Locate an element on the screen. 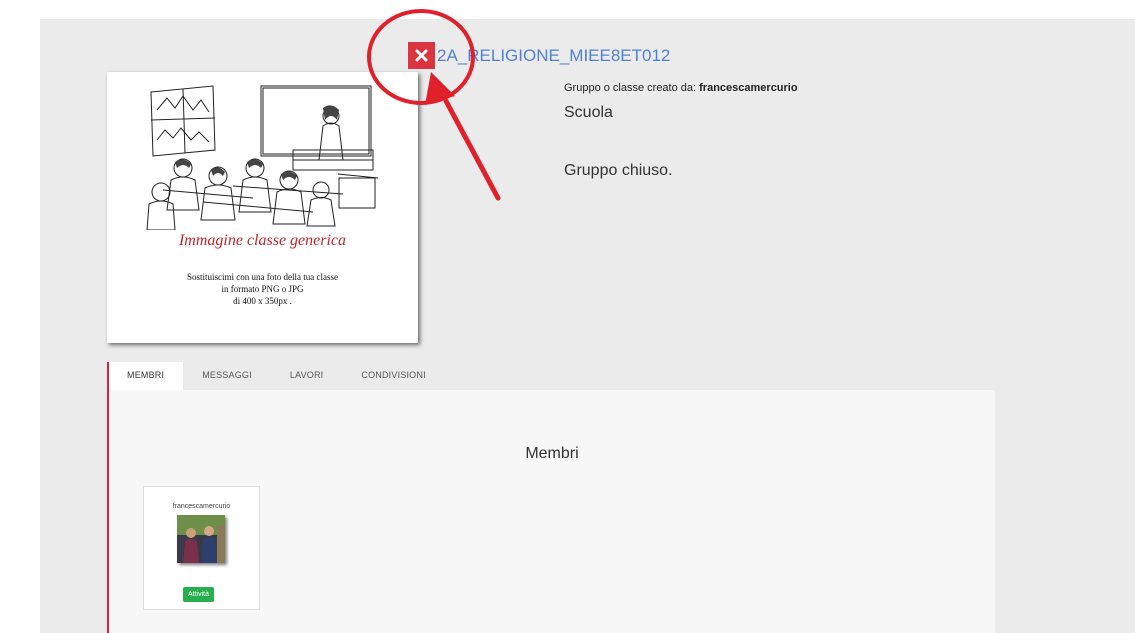  member-name: francescamercurio is located at coordinates (201, 506).